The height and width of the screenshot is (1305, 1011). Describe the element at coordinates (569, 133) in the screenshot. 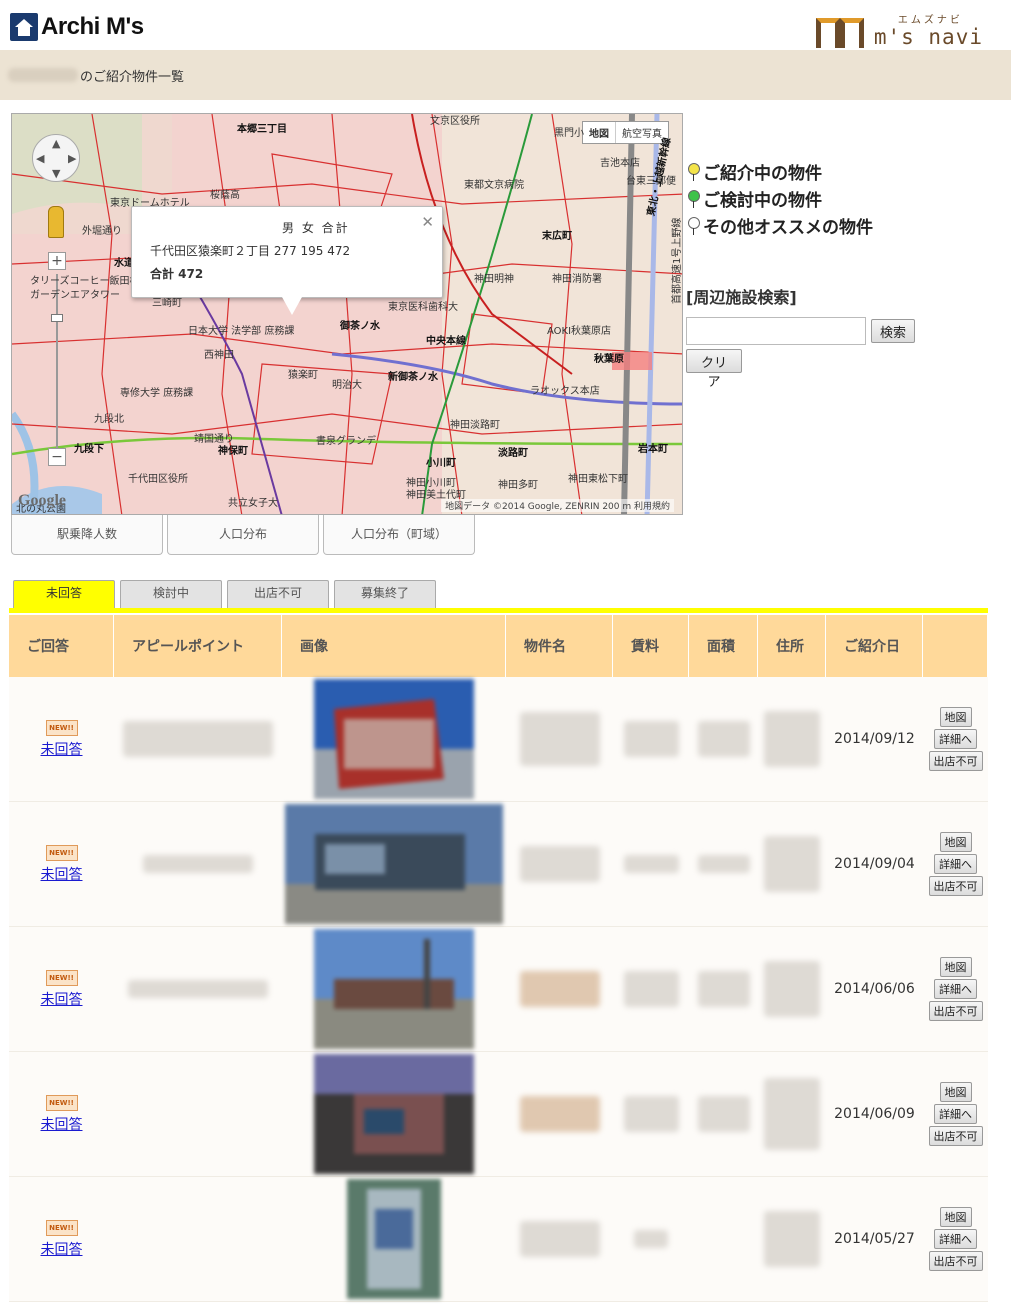

I see `map-label: 黒門小` at that location.